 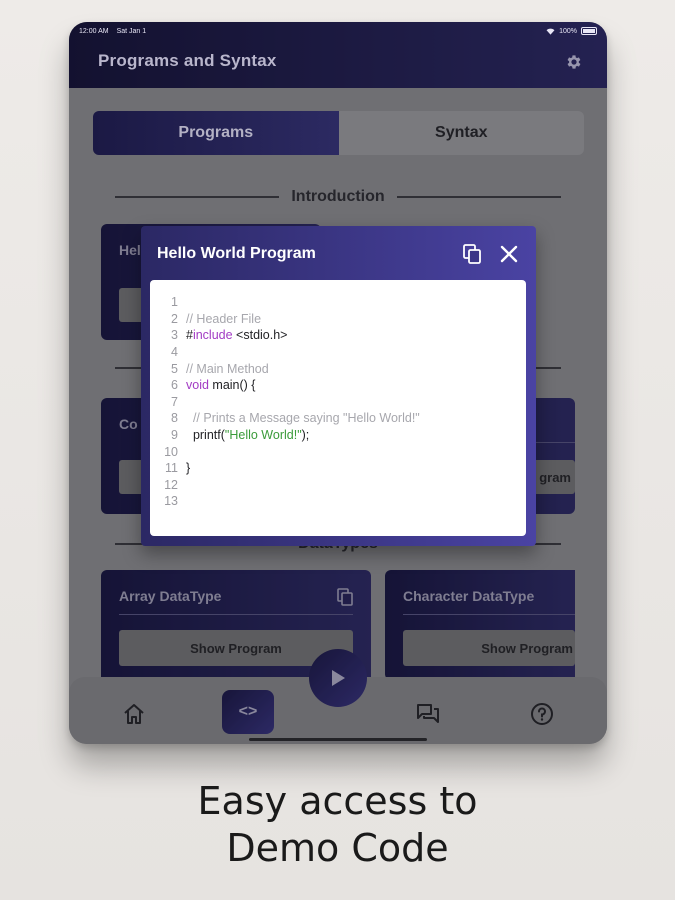 I want to click on line-number: 10, so click(x=171, y=451).